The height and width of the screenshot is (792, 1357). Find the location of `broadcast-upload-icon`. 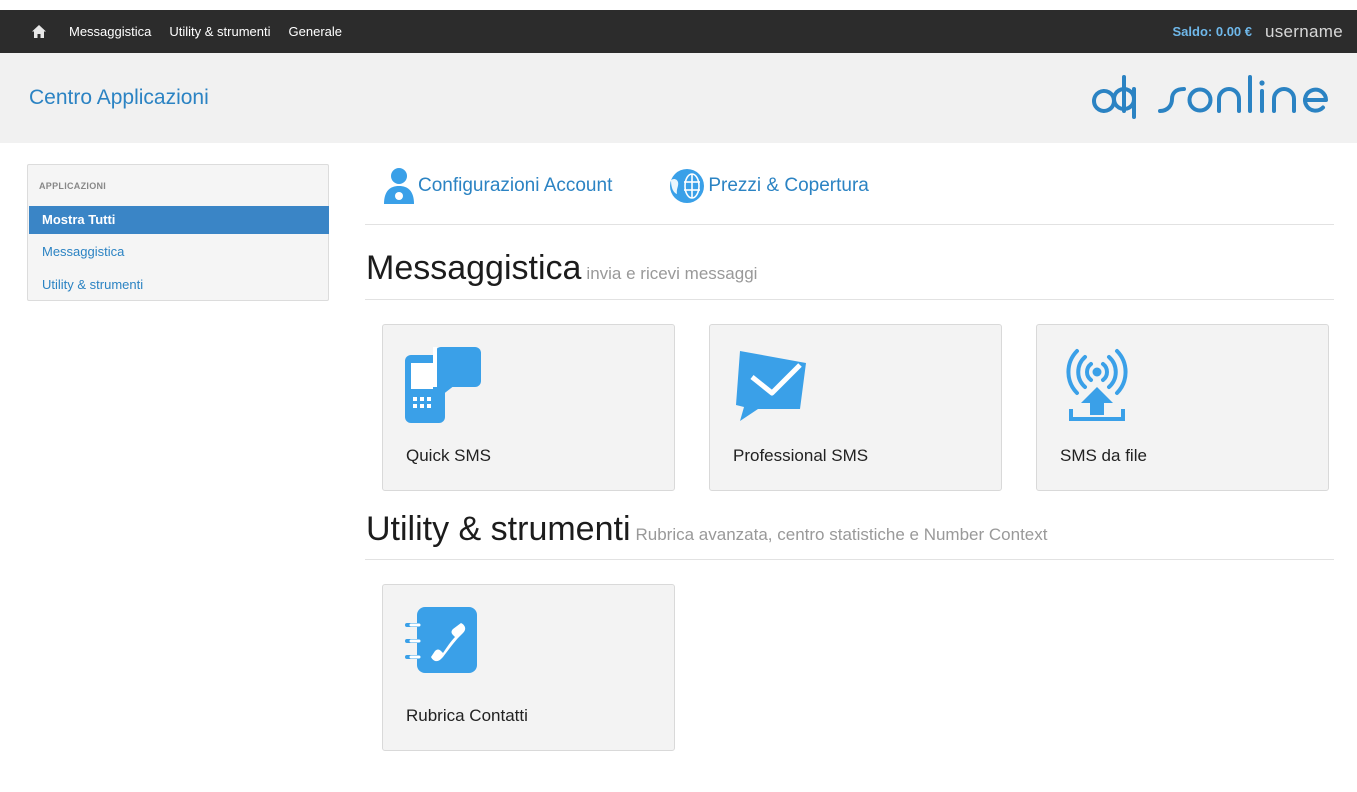

broadcast-upload-icon is located at coordinates (1097, 385).